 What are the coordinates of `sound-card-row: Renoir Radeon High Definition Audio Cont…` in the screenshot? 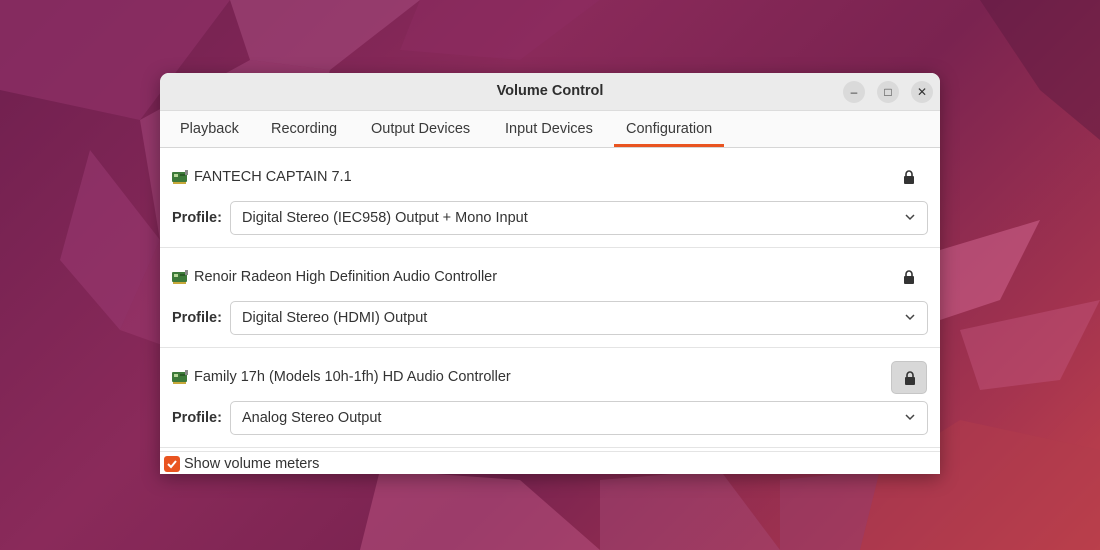 It's located at (550, 298).